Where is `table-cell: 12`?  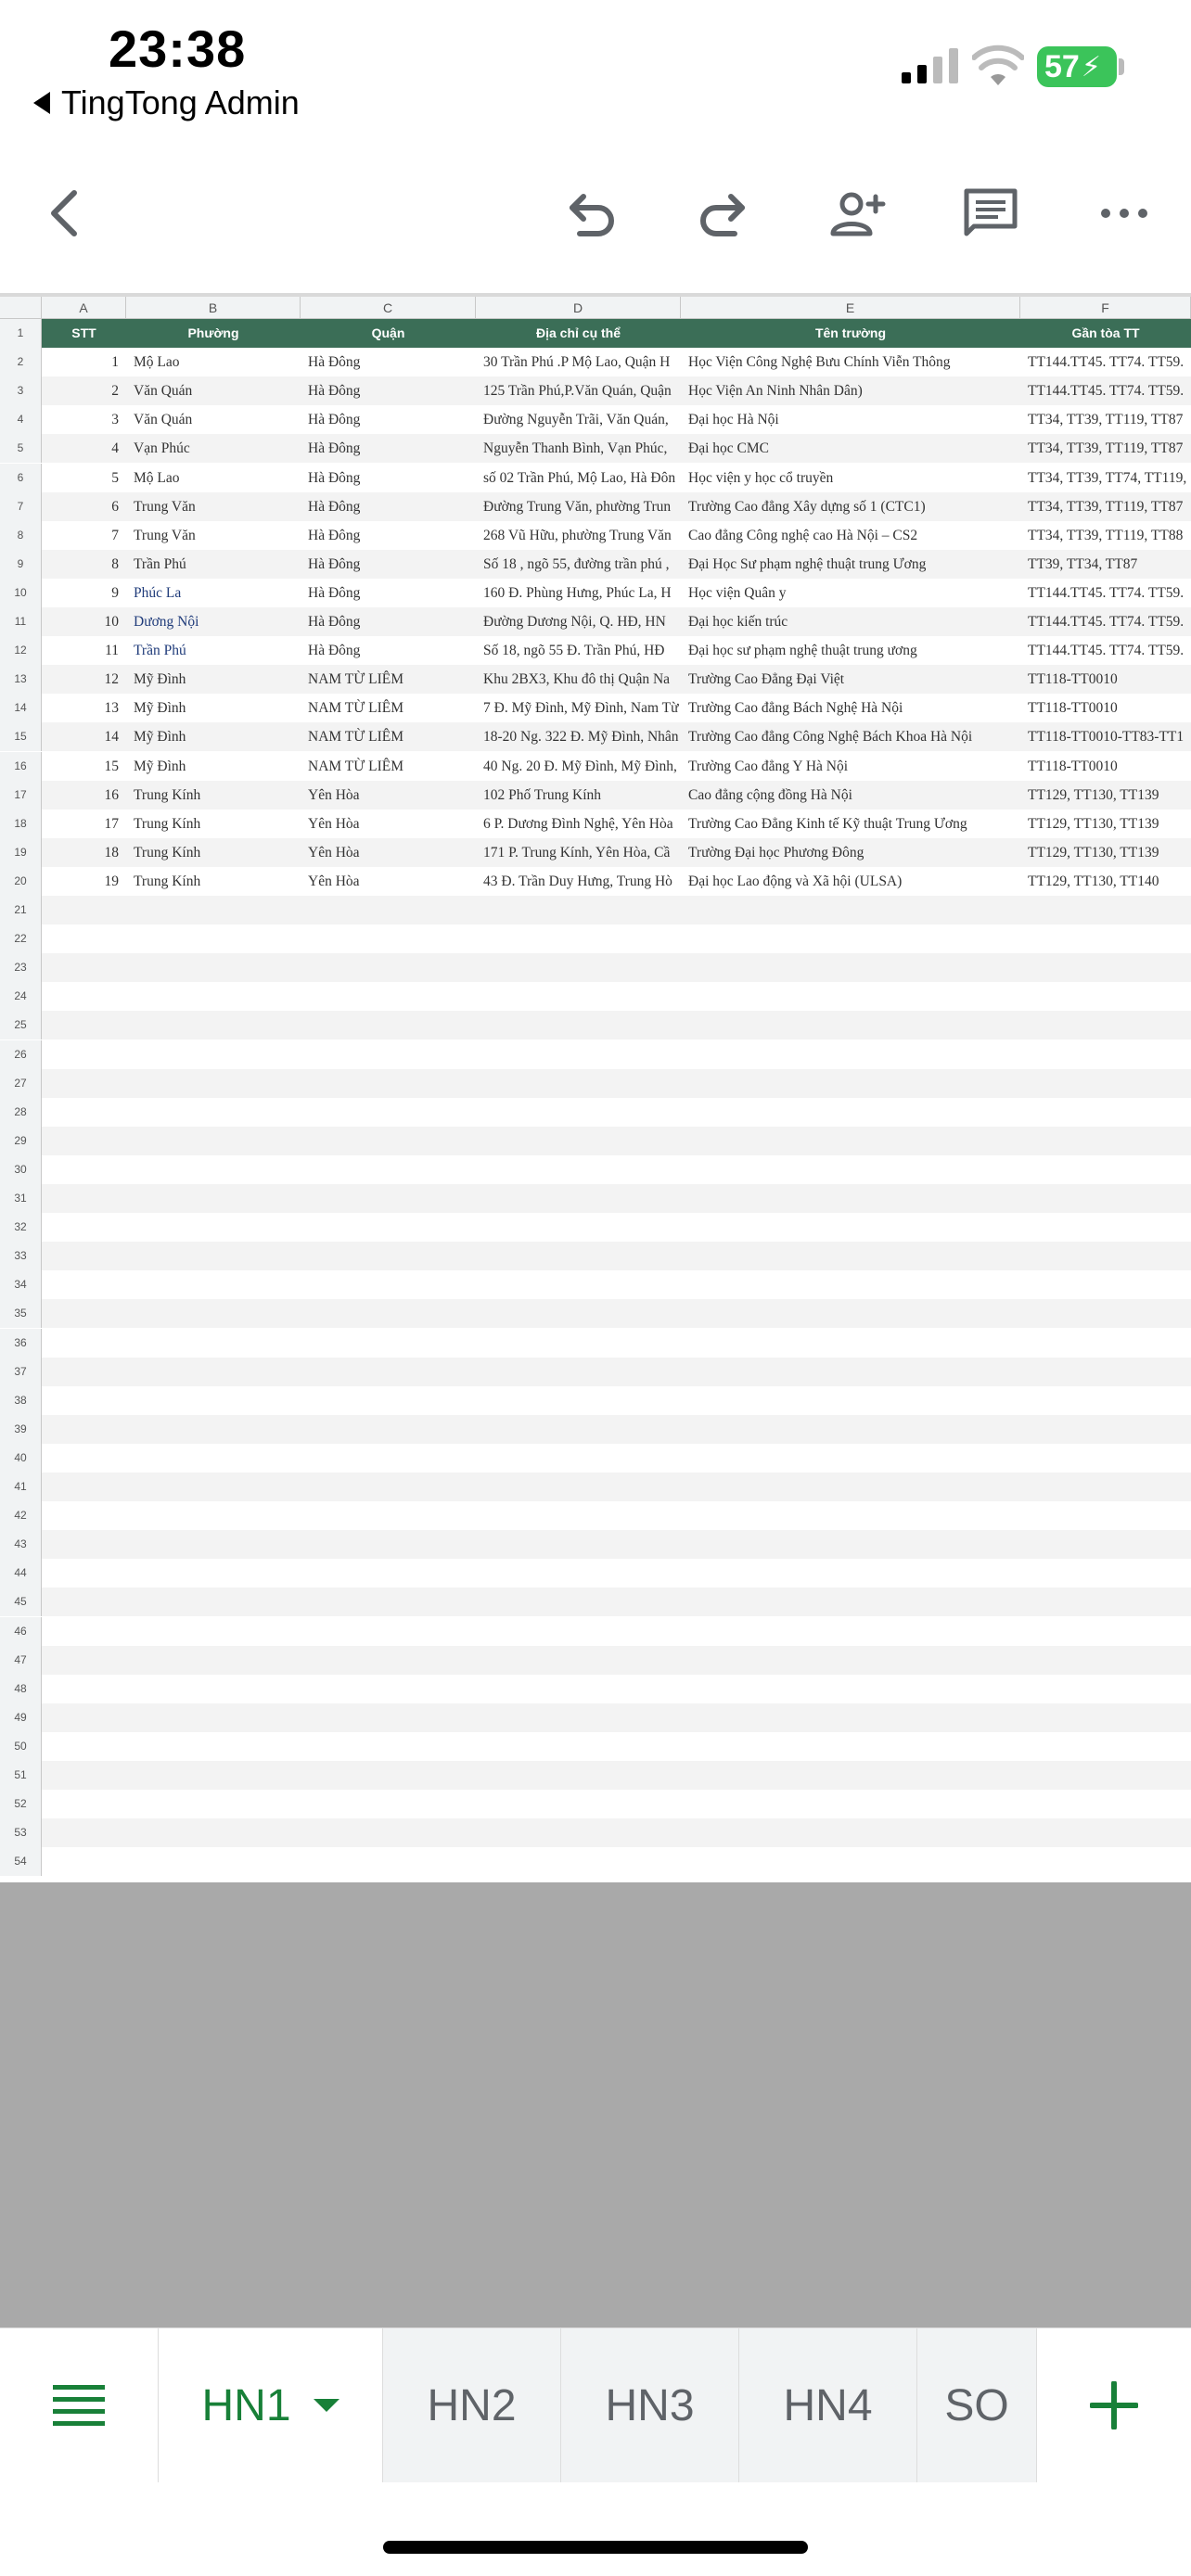 table-cell: 12 is located at coordinates (84, 679).